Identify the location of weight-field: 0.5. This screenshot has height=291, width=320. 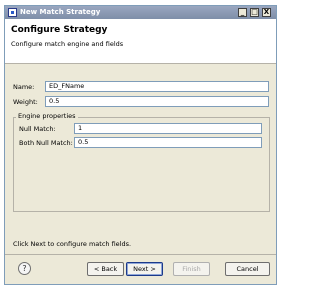
(157, 101).